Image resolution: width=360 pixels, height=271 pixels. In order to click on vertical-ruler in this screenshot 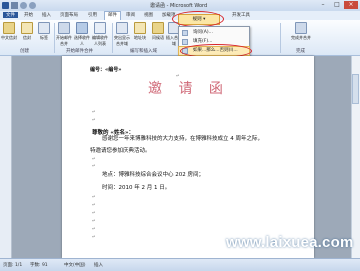, I will do `click(6, 157)`.